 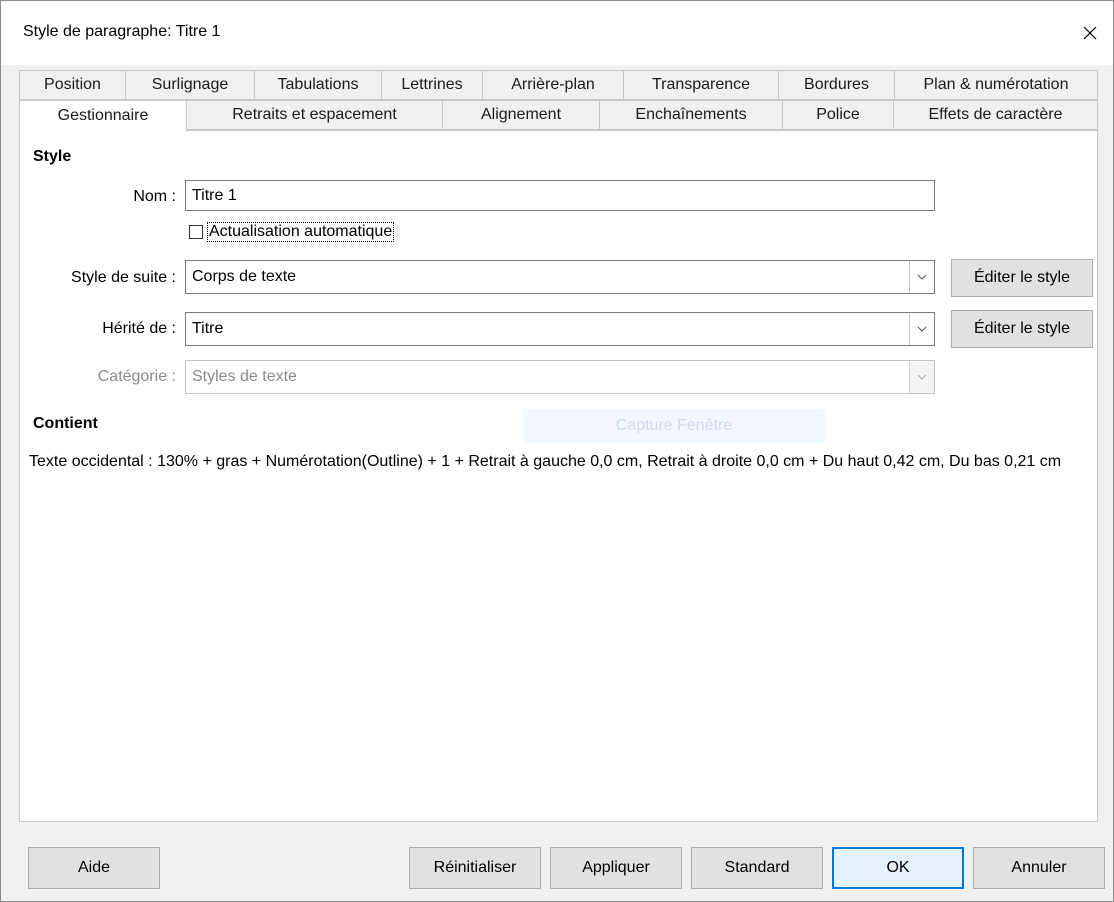 I want to click on close-icon, so click(x=1090, y=33).